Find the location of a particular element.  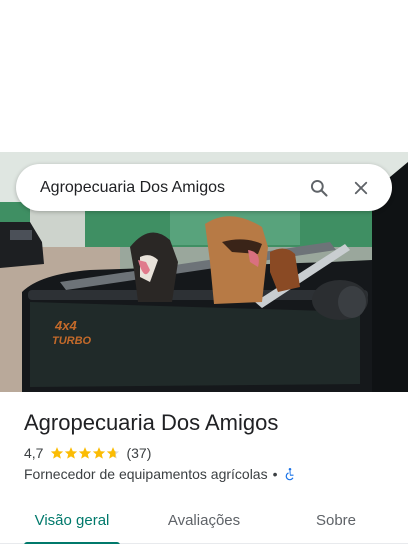

svg-text: TURBO is located at coordinates (72, 341).